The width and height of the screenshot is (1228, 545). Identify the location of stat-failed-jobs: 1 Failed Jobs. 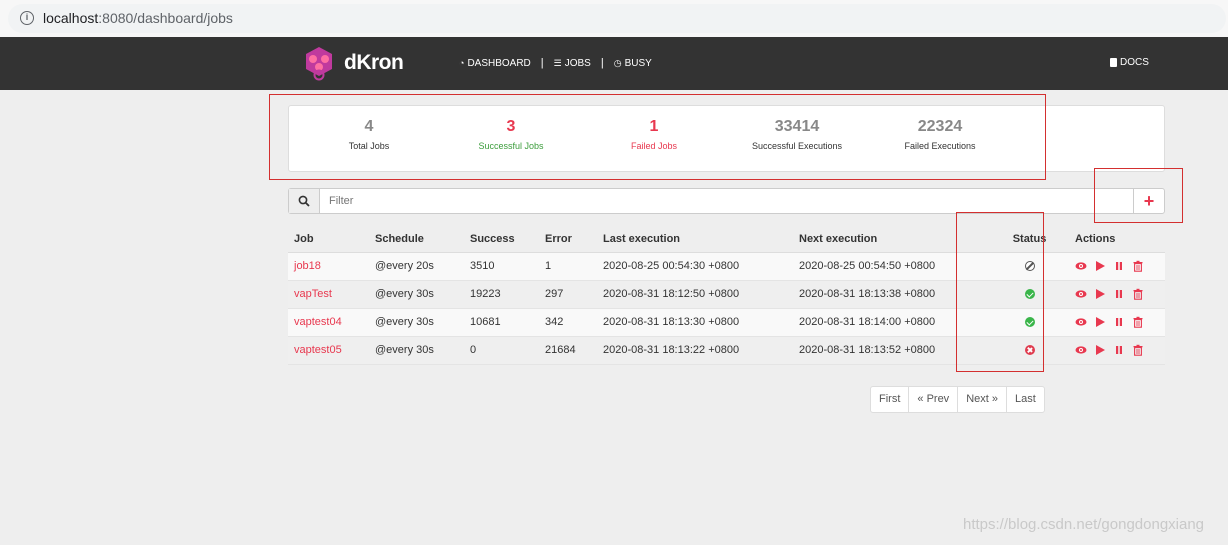
(654, 134).